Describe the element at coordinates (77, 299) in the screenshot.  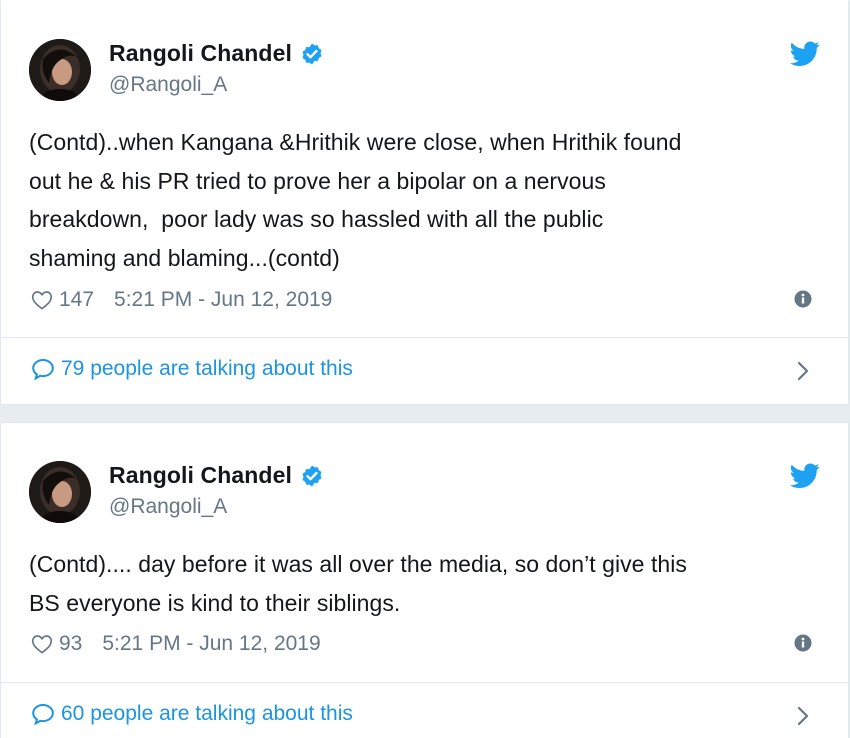
I see `like-count: 147` at that location.